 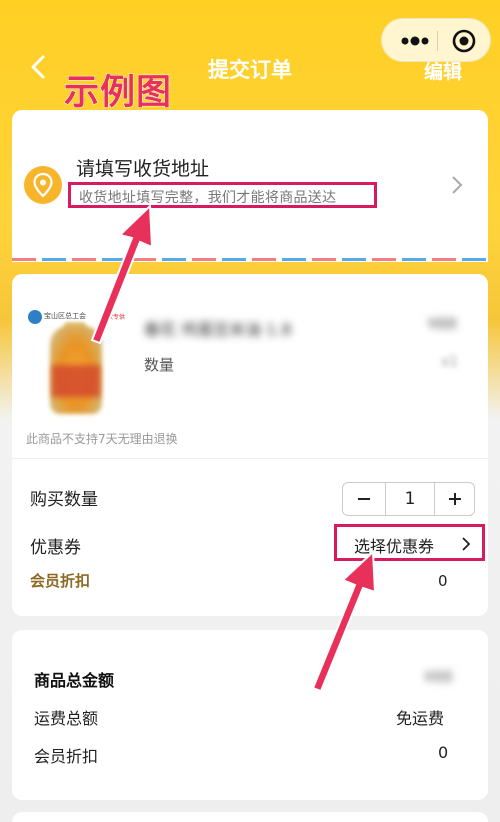 I want to click on quantity-value: 1, so click(x=410, y=499).